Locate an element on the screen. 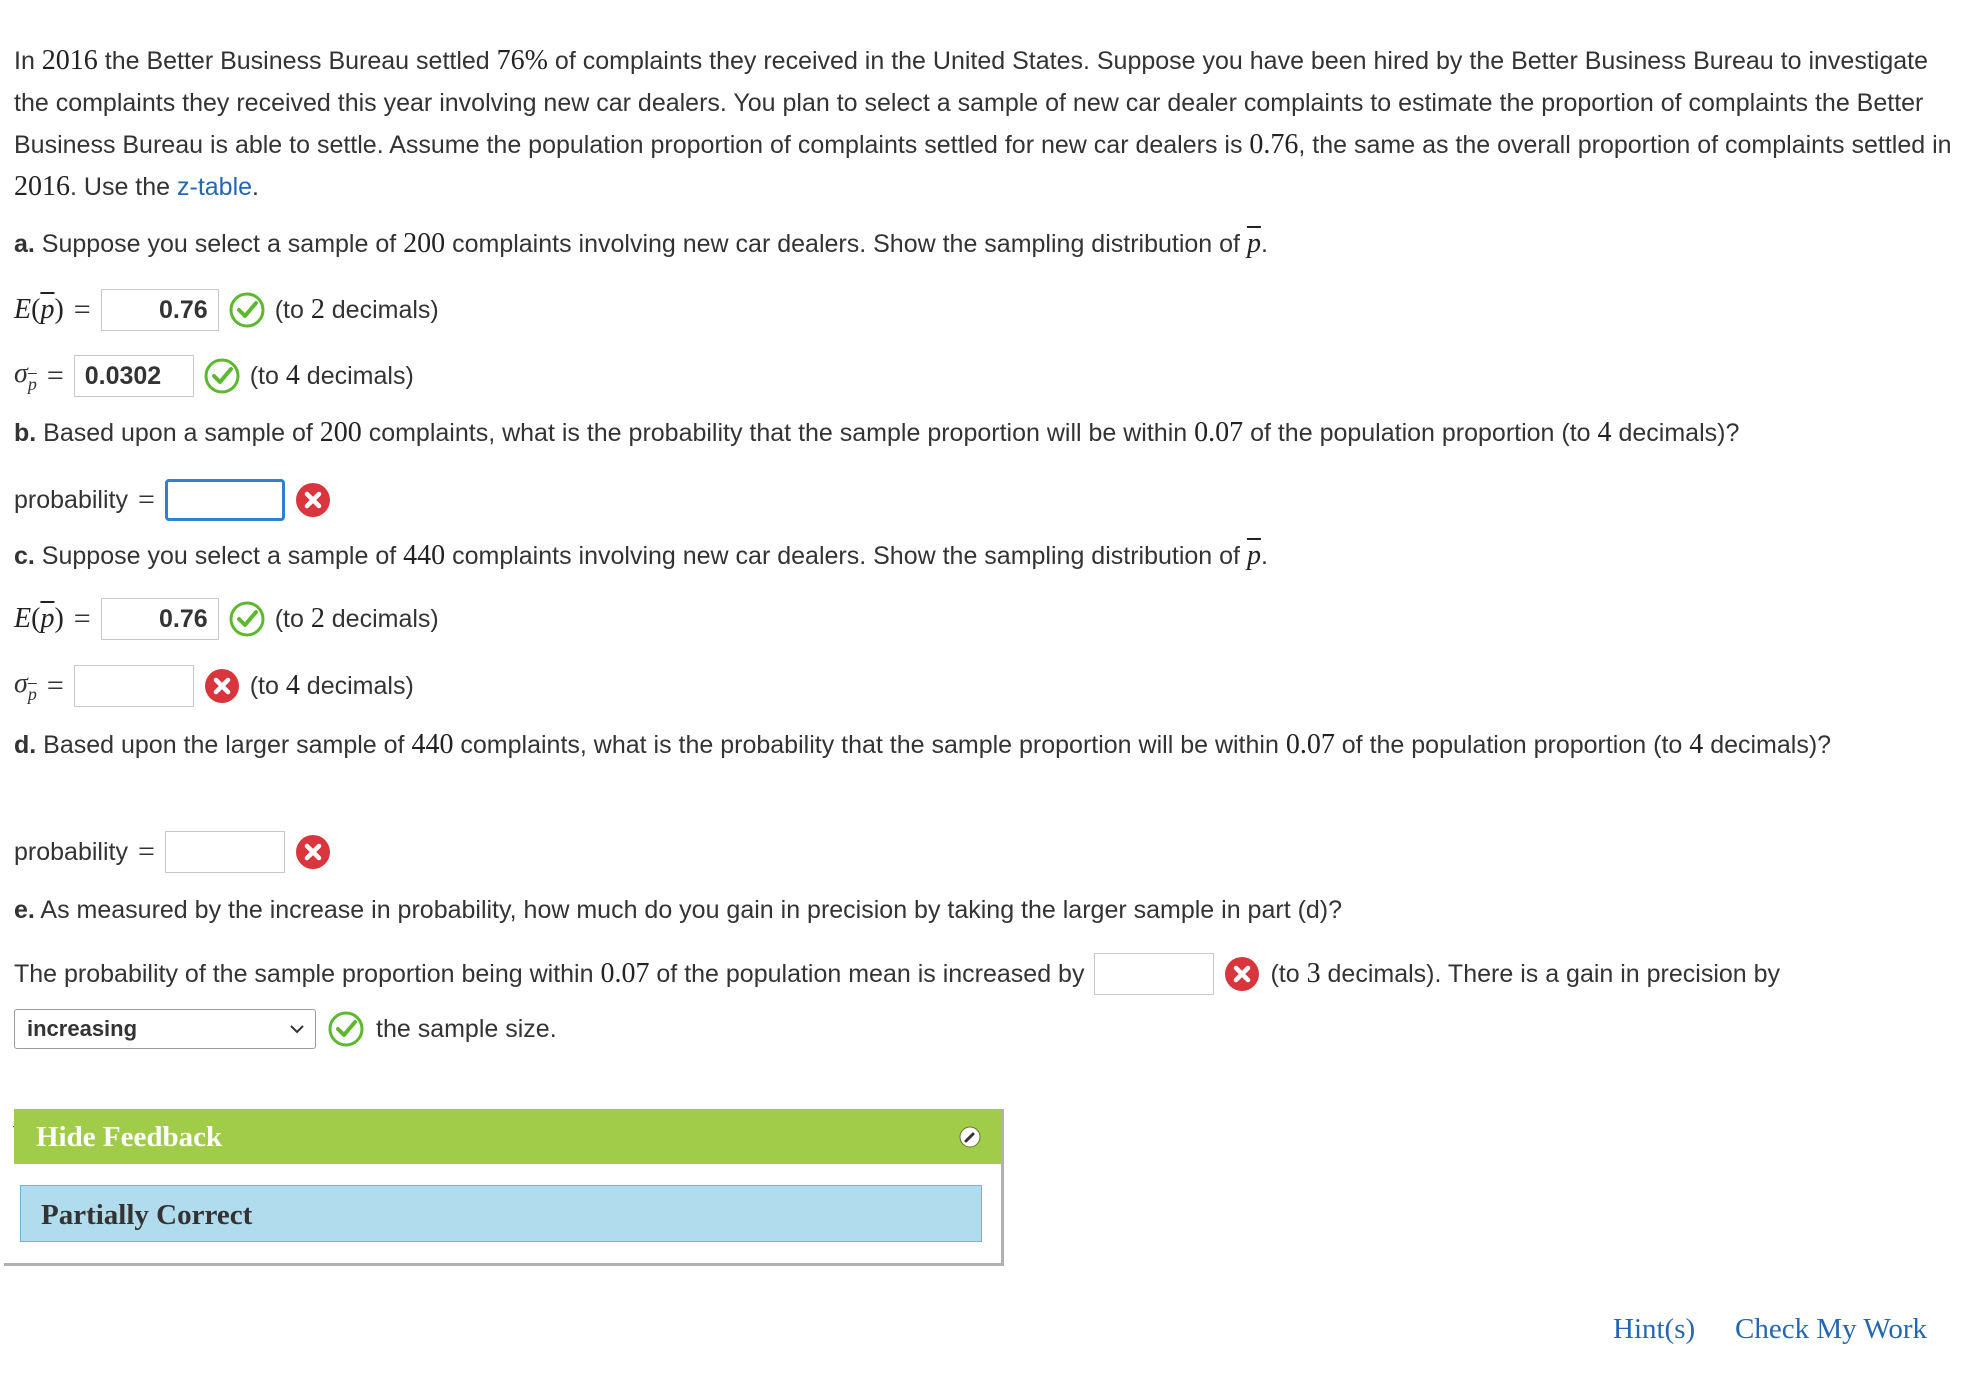 This screenshot has height=1387, width=1982. answer-row-a-expected: E(p) = 0.76 (to 2 decimals) is located at coordinates (226, 310).